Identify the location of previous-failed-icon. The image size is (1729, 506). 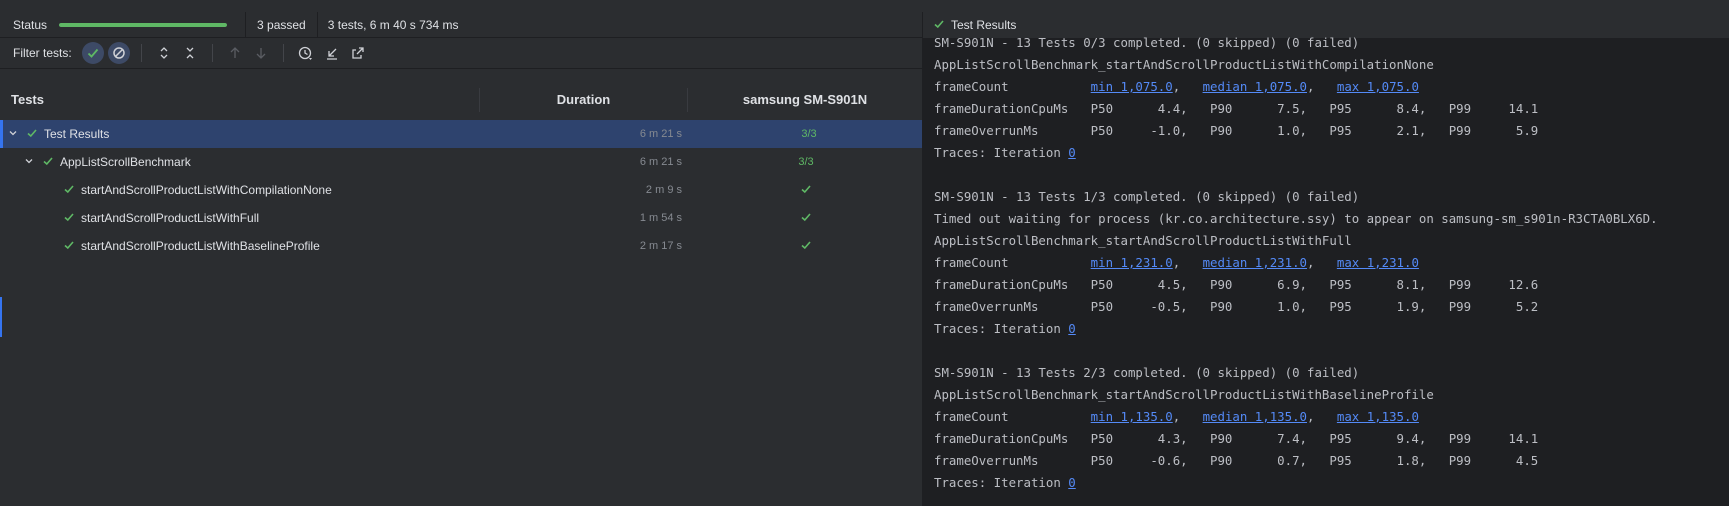
(235, 53).